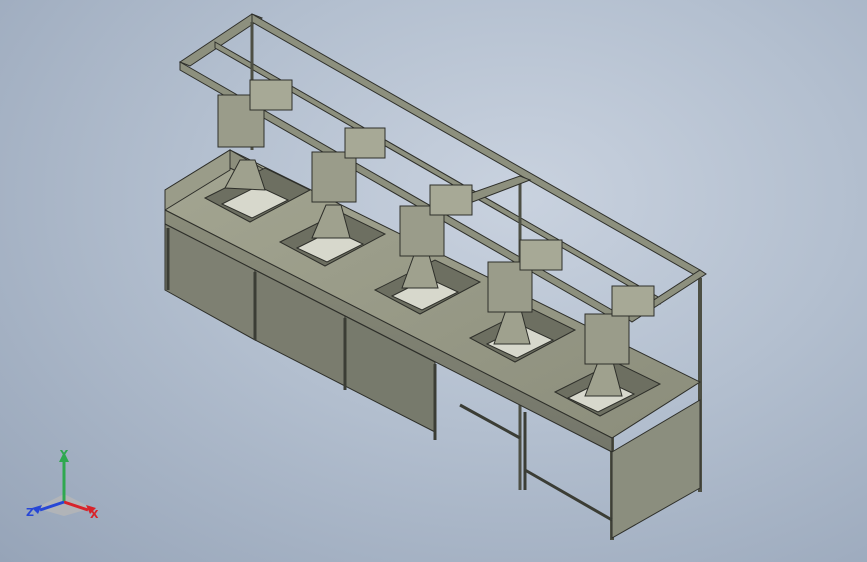 The width and height of the screenshot is (867, 562). Describe the element at coordinates (30, 512) in the screenshot. I see `triad-z-label: Z` at that location.